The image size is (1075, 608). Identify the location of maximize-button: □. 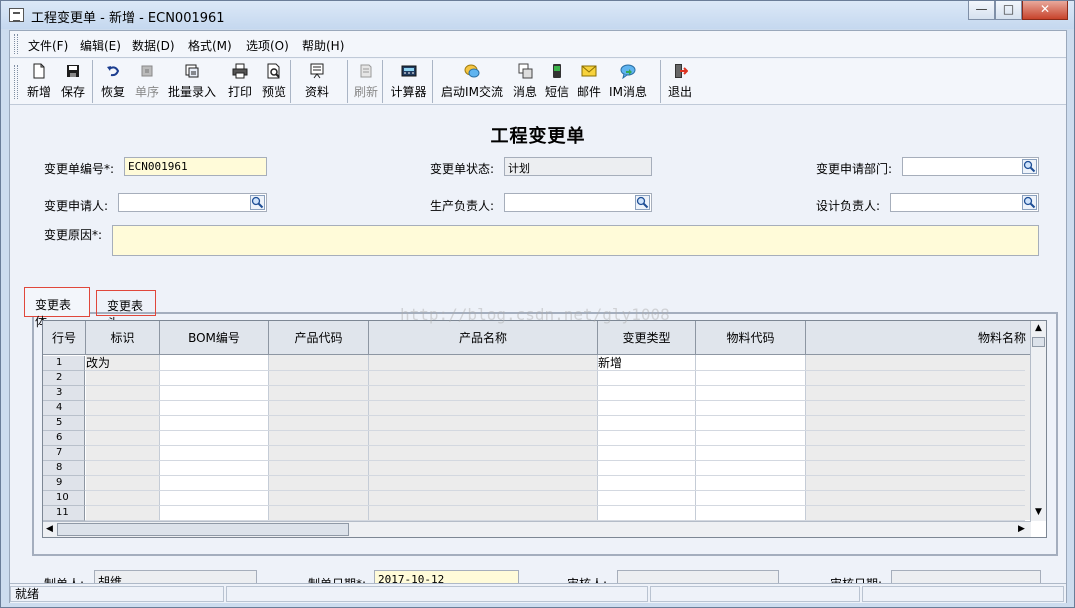
(1008, 10).